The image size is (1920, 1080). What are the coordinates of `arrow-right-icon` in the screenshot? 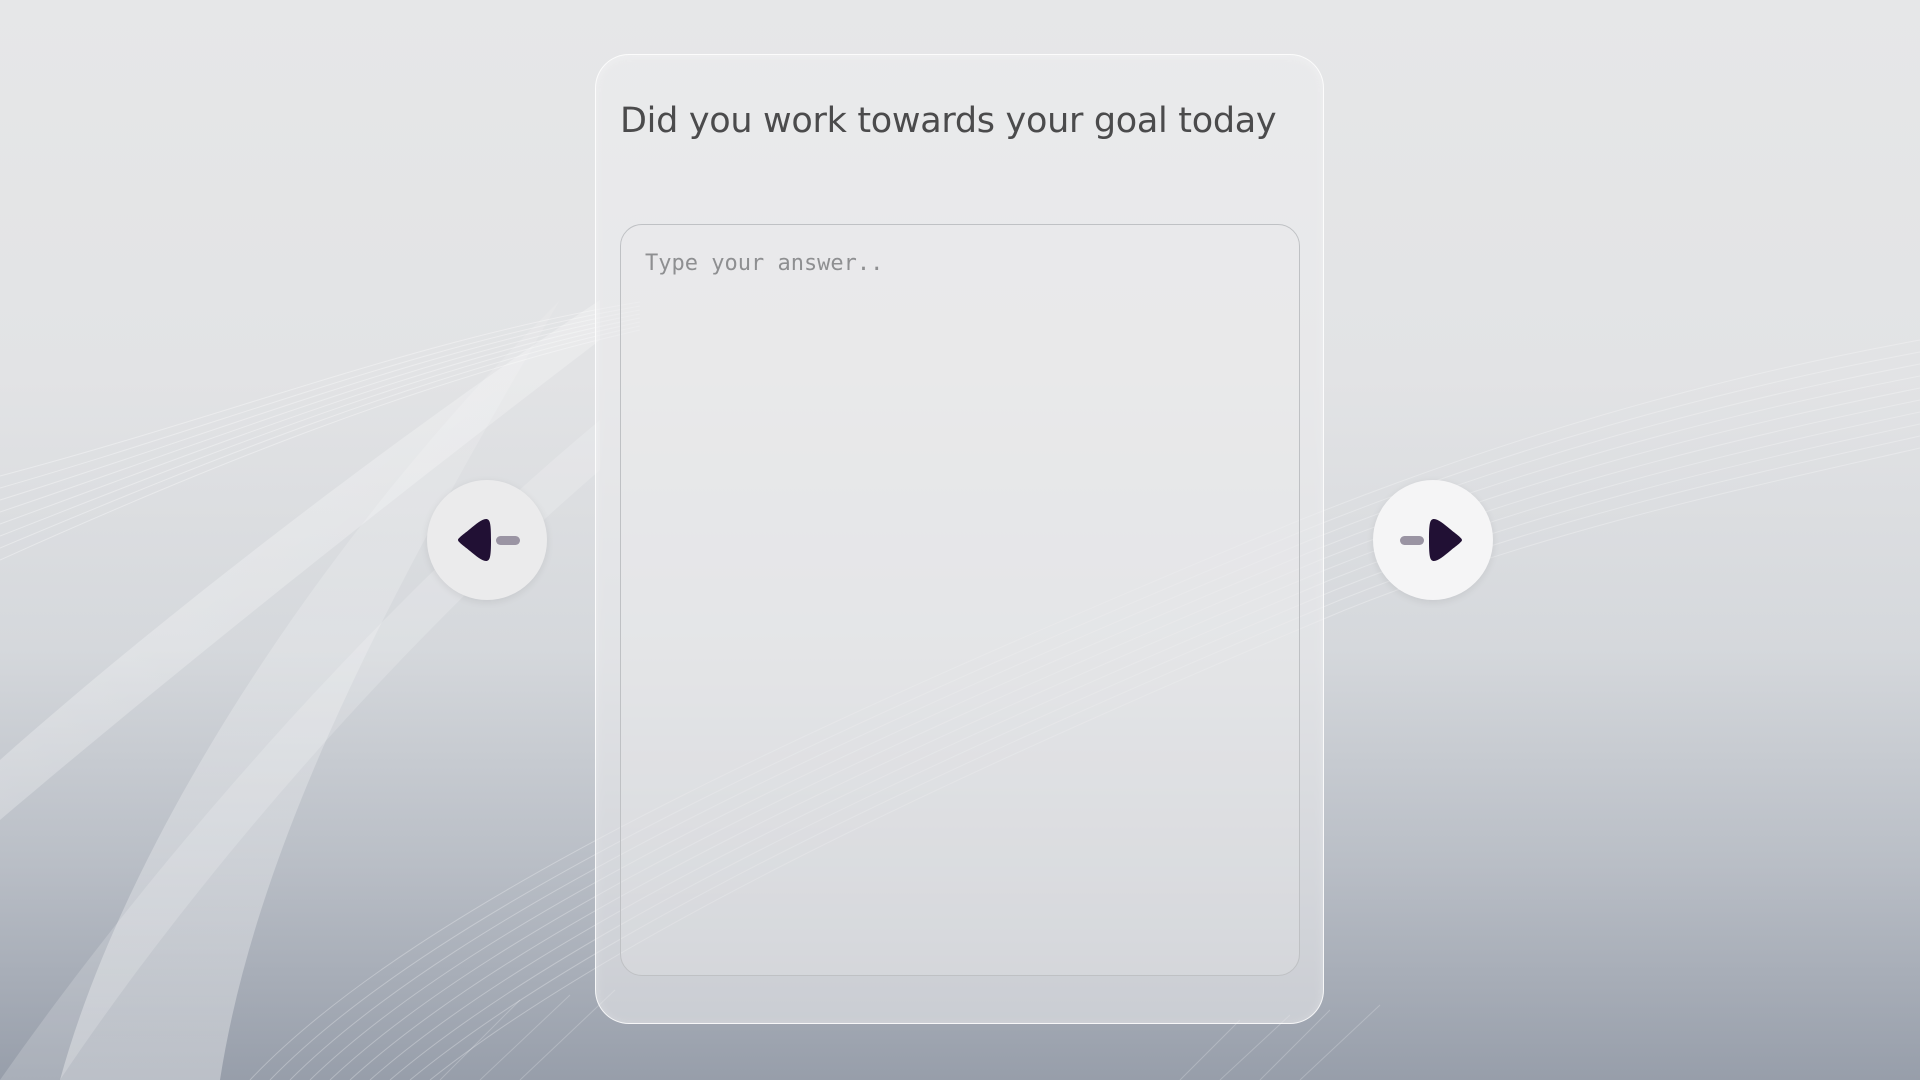 It's located at (1431, 540).